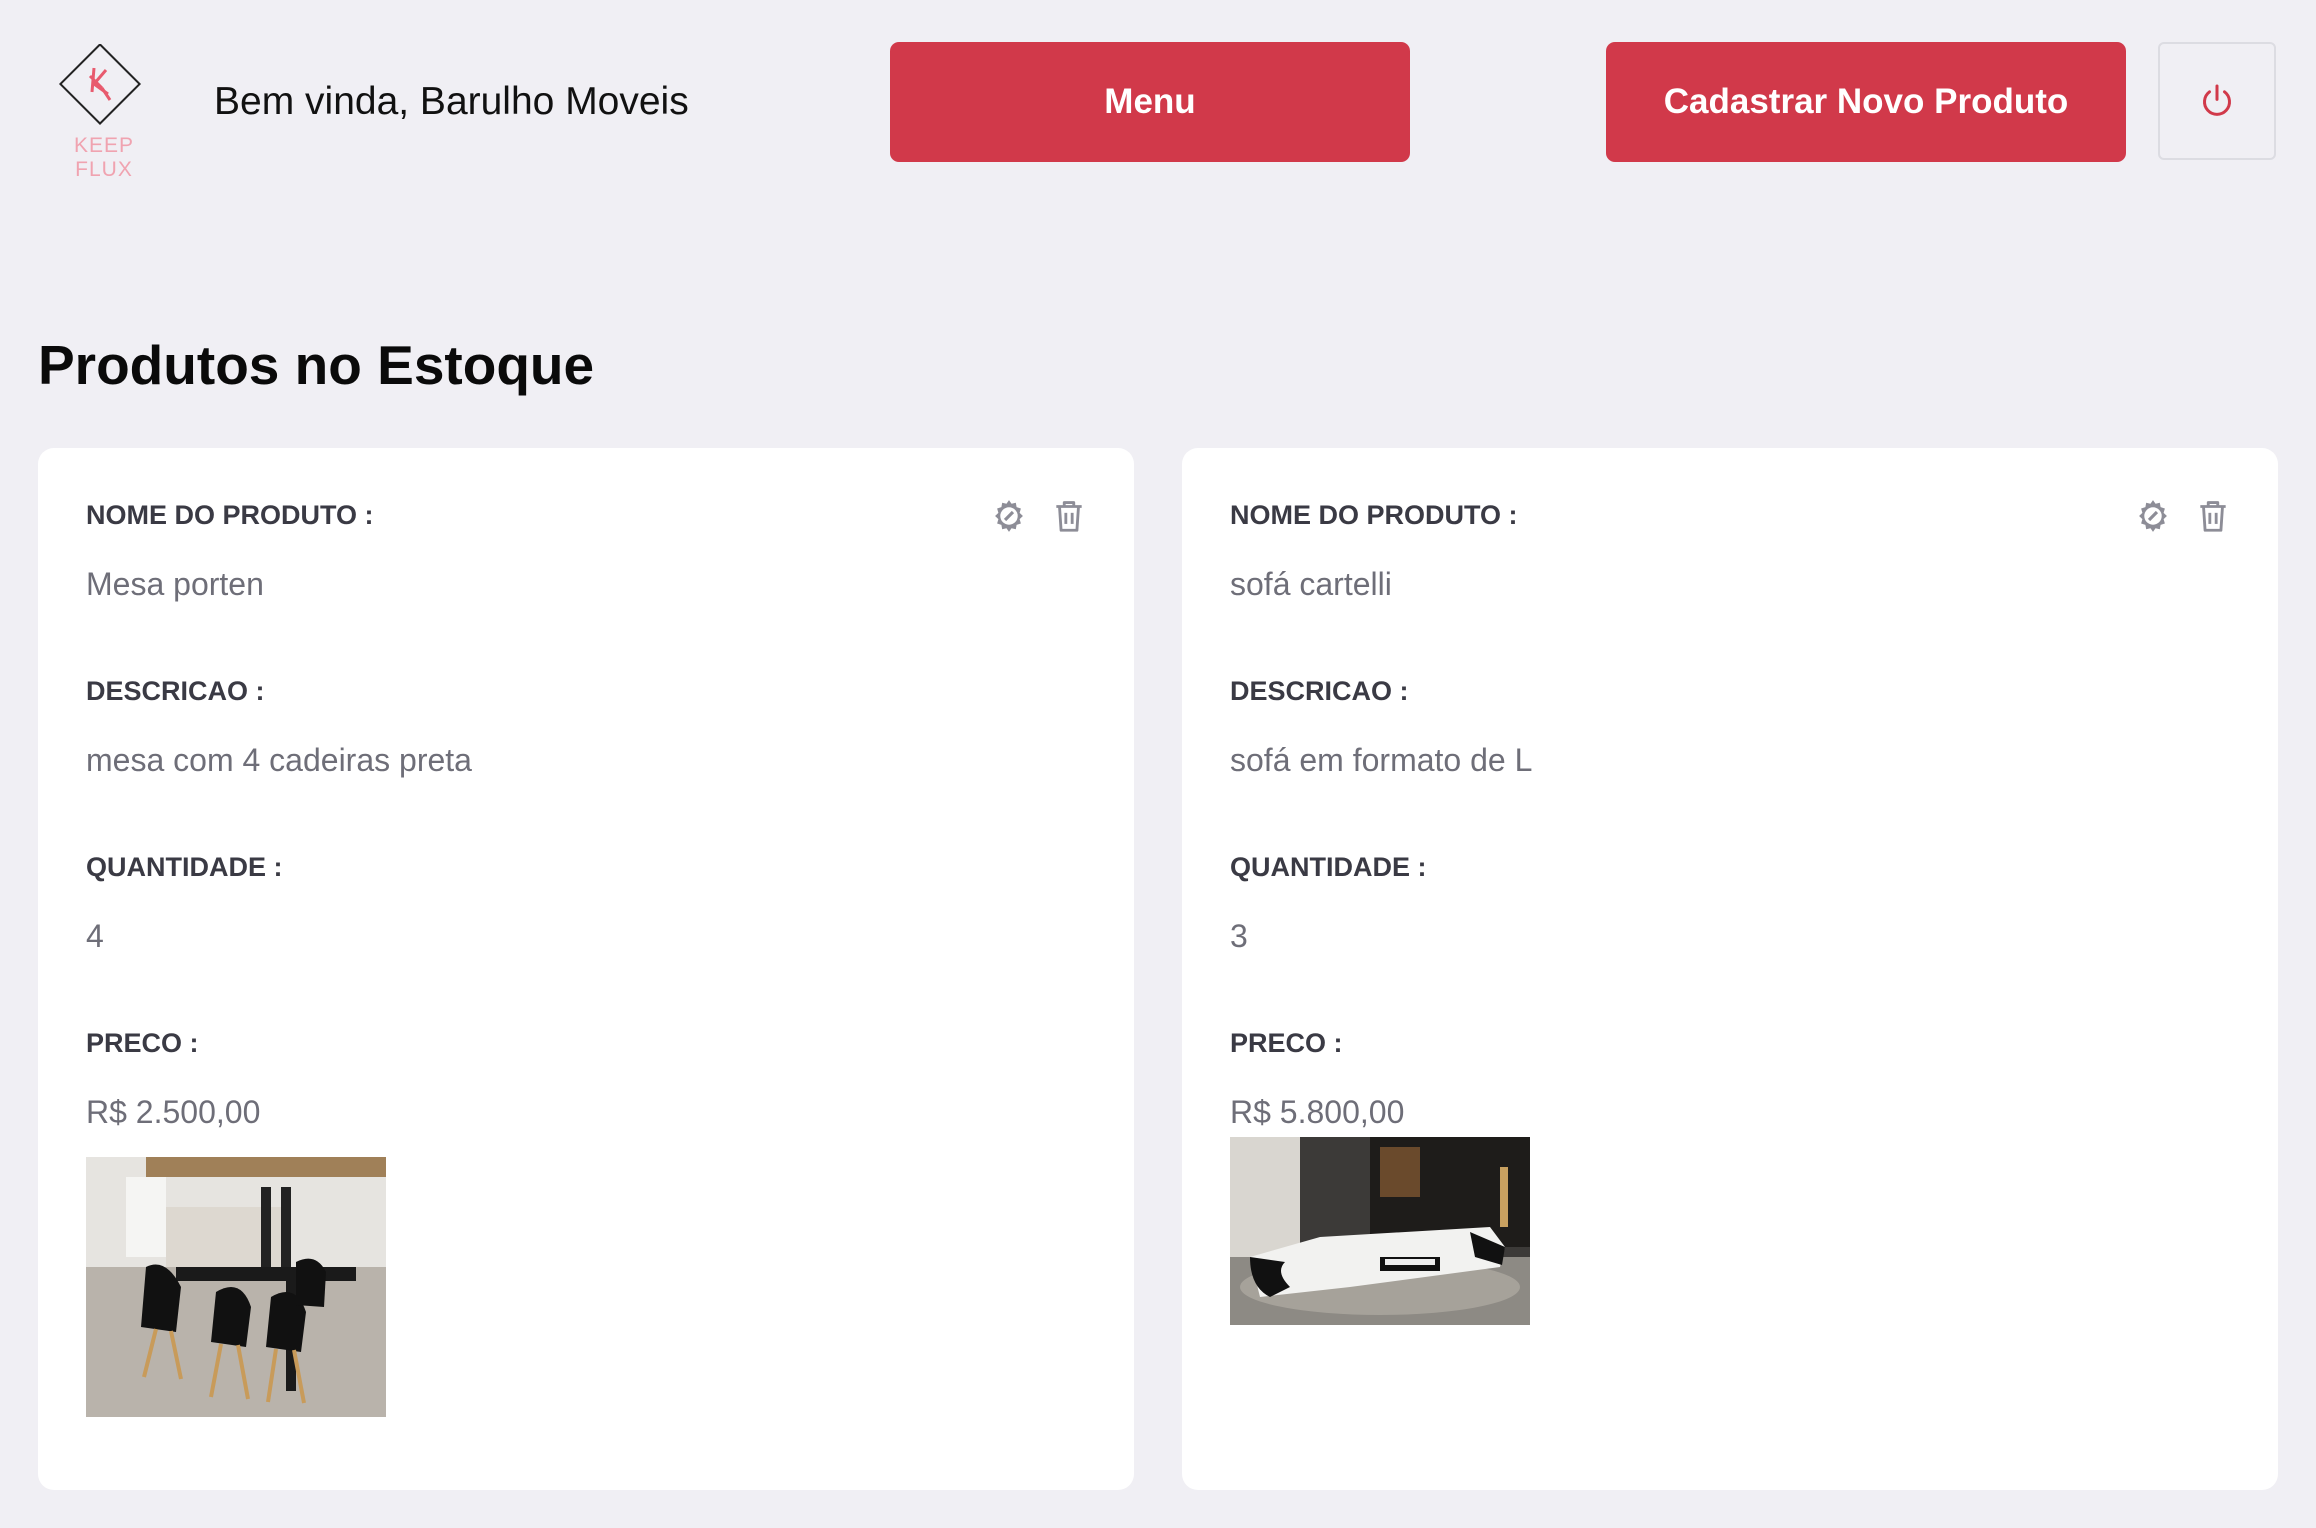 The width and height of the screenshot is (2316, 1528). What do you see at coordinates (1150, 102) in the screenshot?
I see `menu-button: Menu` at bounding box center [1150, 102].